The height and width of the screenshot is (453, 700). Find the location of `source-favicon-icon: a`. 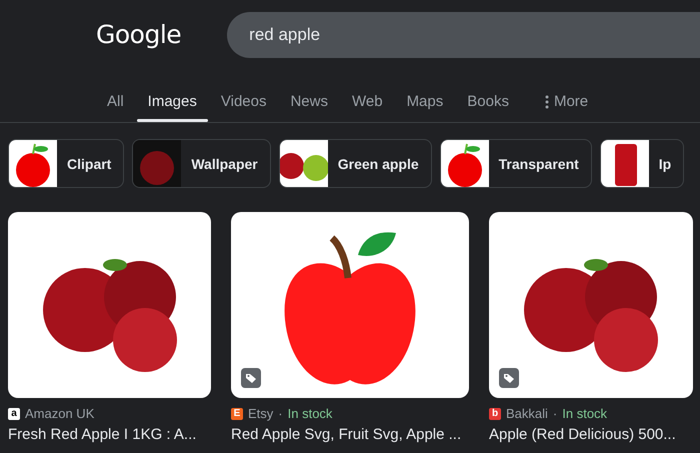

source-favicon-icon: a is located at coordinates (14, 414).